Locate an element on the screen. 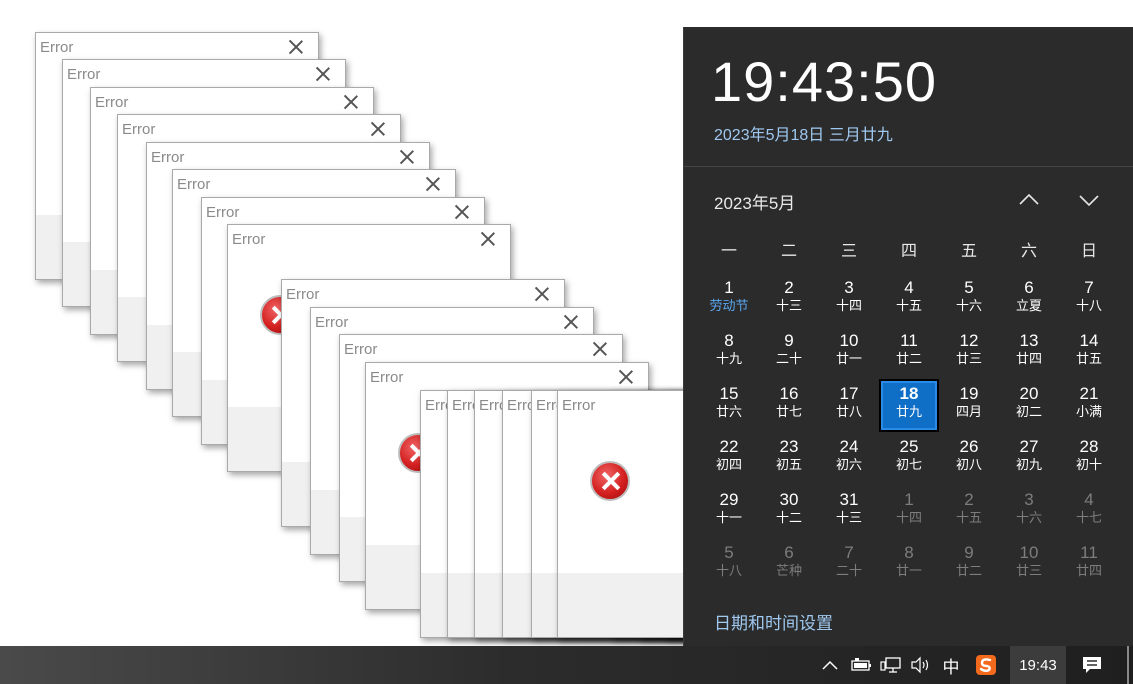 This screenshot has height=684, width=1133. calendar-day: 7 十八 is located at coordinates (1089, 299).